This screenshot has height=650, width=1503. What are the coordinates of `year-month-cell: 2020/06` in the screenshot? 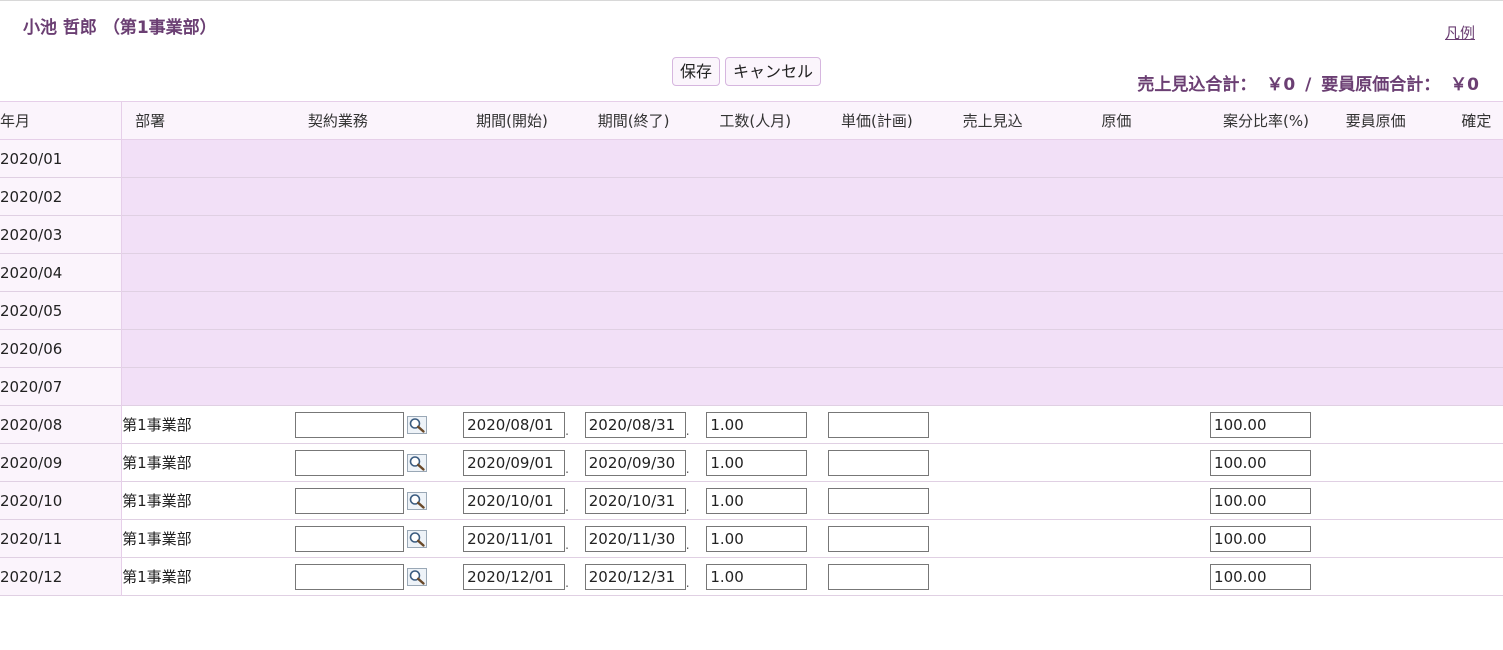 It's located at (61, 348).